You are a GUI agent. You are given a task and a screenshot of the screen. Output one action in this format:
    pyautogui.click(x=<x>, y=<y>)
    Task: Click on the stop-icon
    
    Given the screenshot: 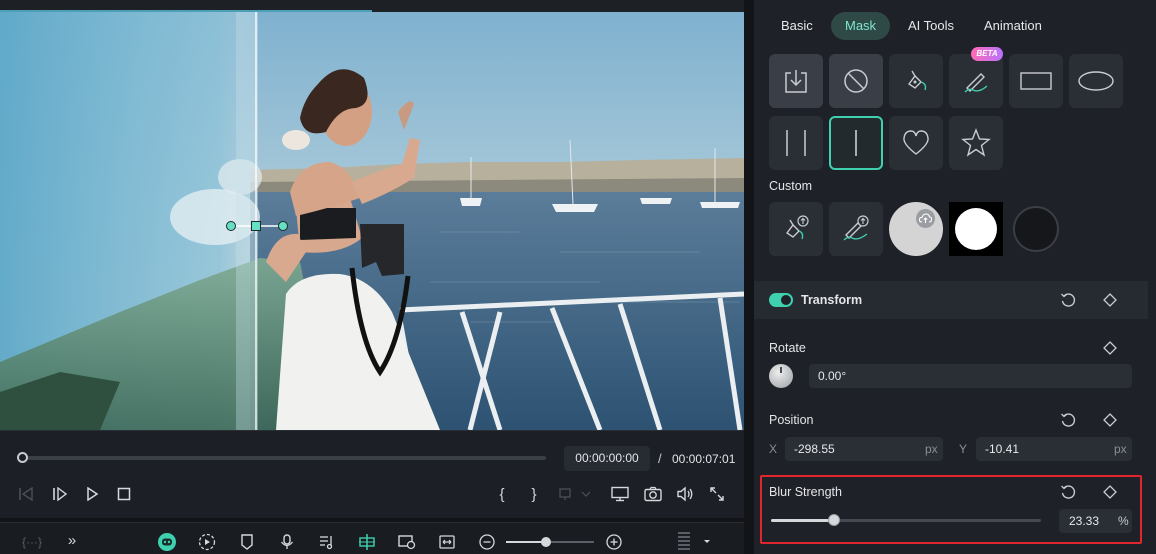 What is the action you would take?
    pyautogui.click(x=124, y=494)
    